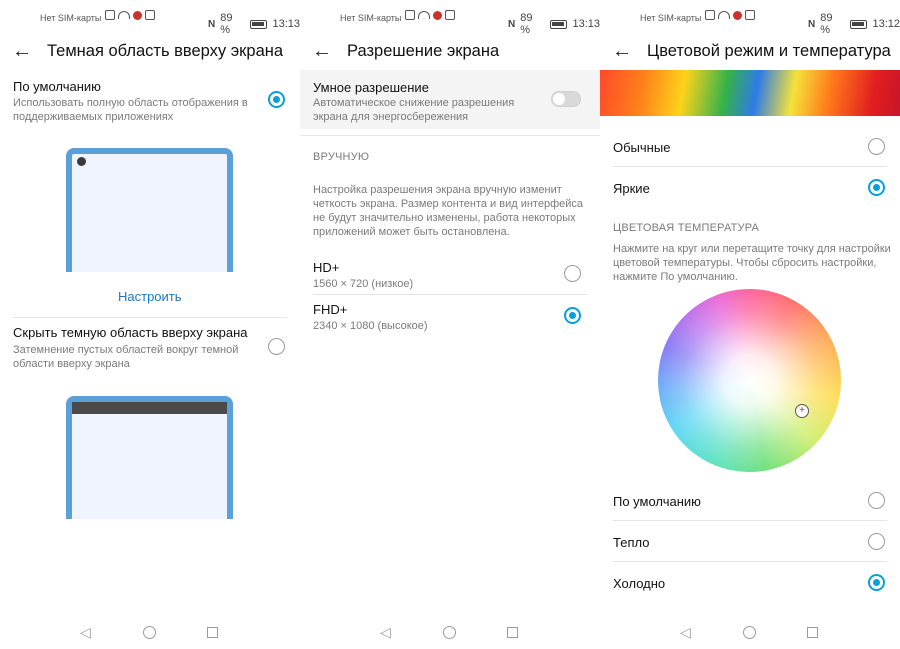  Describe the element at coordinates (572, 273) in the screenshot. I see `radio-hd` at that location.